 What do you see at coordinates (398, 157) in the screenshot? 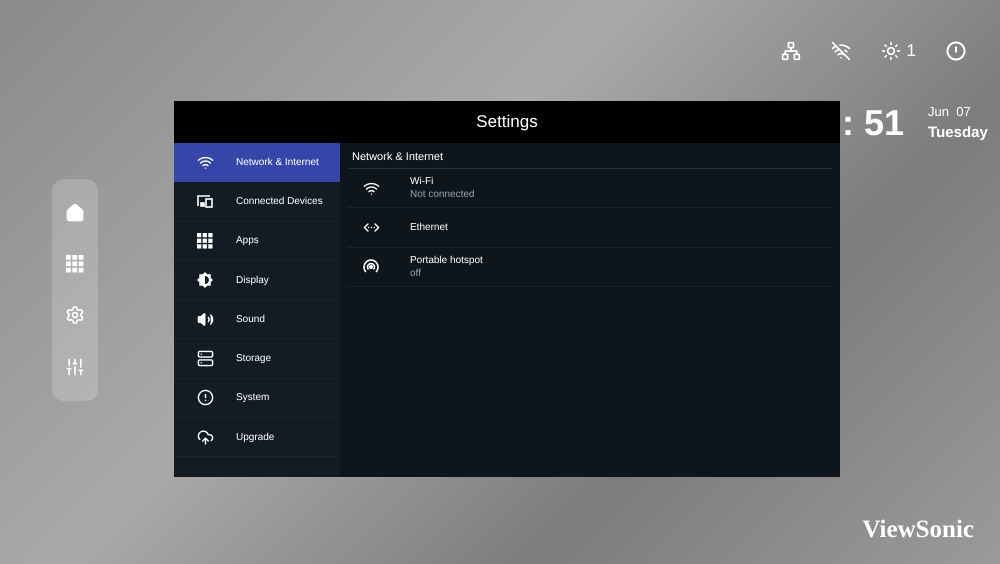
I see `section-heading: Network & Internet` at bounding box center [398, 157].